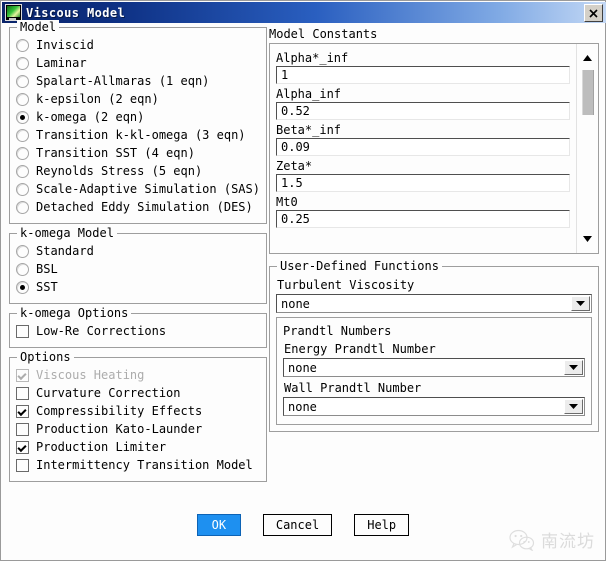 The width and height of the screenshot is (606, 561). I want to click on options-option-label: Viscous Heating, so click(90, 375).